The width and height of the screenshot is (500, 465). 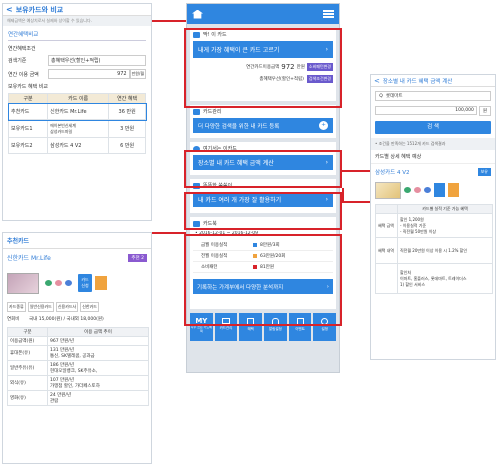 I want to click on benefit-line: - 직전월 50만원 이상, so click(x=418, y=231).